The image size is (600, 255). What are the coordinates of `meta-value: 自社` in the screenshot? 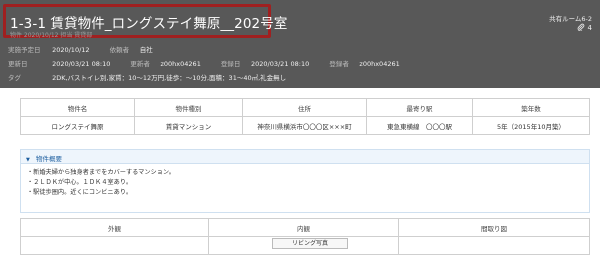 It's located at (146, 50).